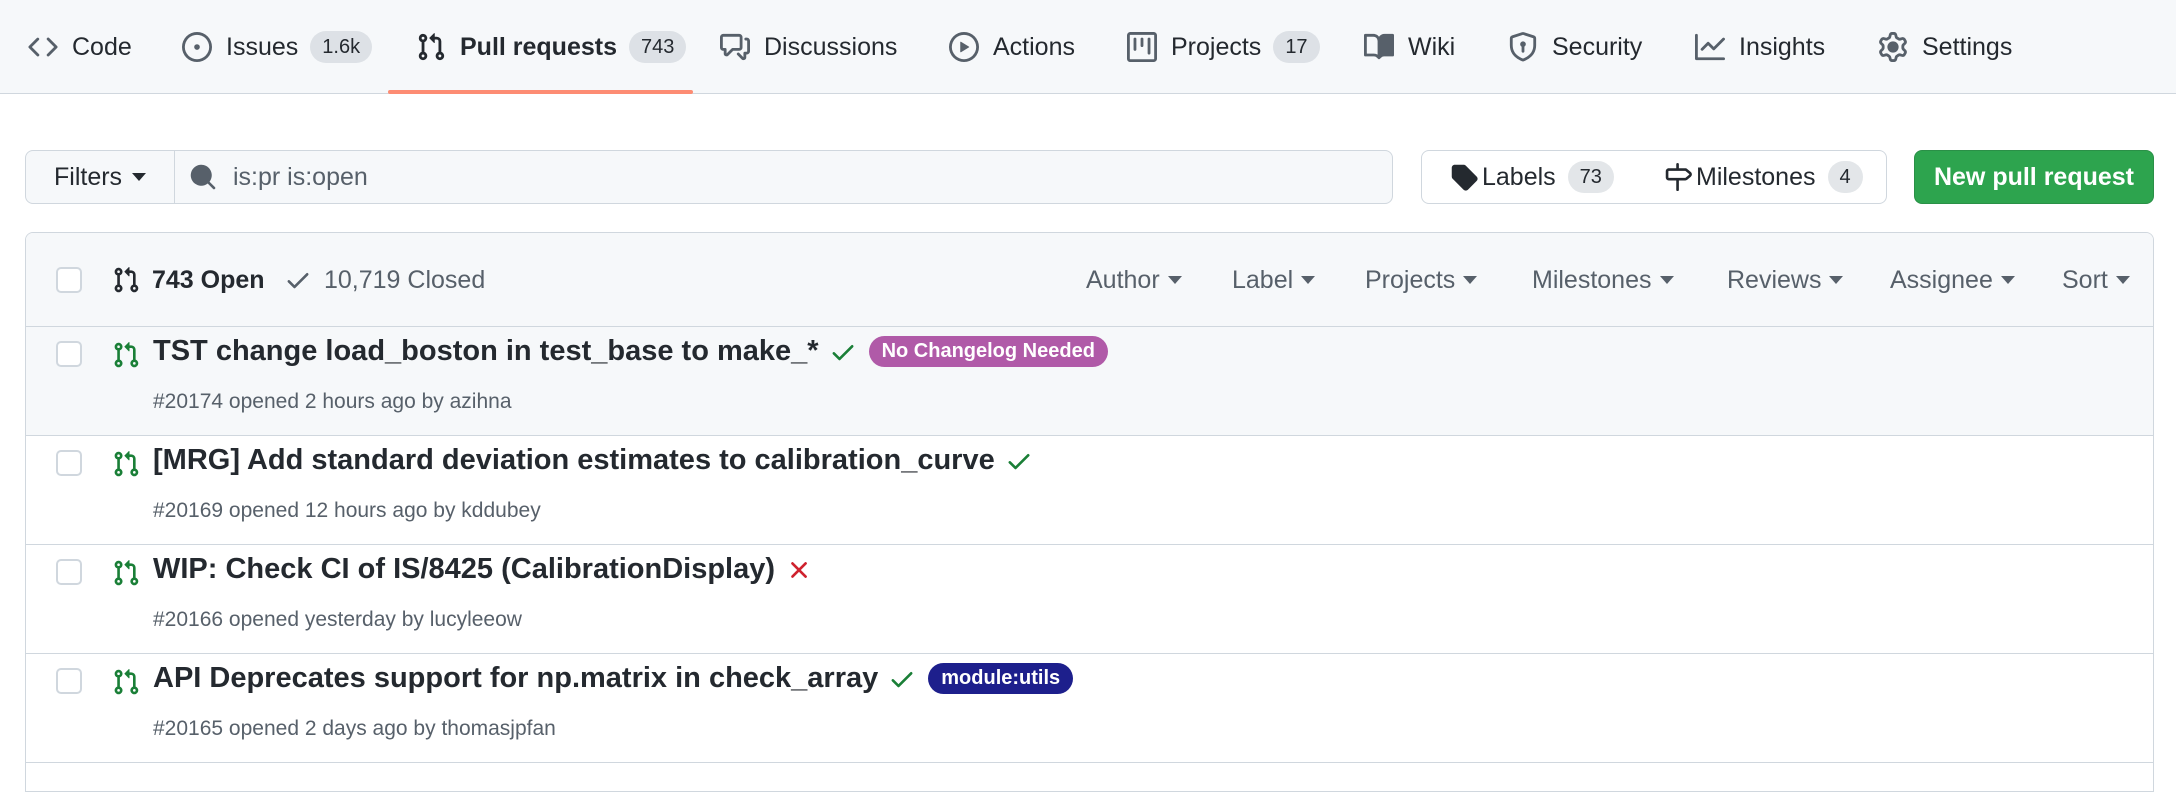  Describe the element at coordinates (341, 47) in the screenshot. I see `issues-counter: 1.6k` at that location.